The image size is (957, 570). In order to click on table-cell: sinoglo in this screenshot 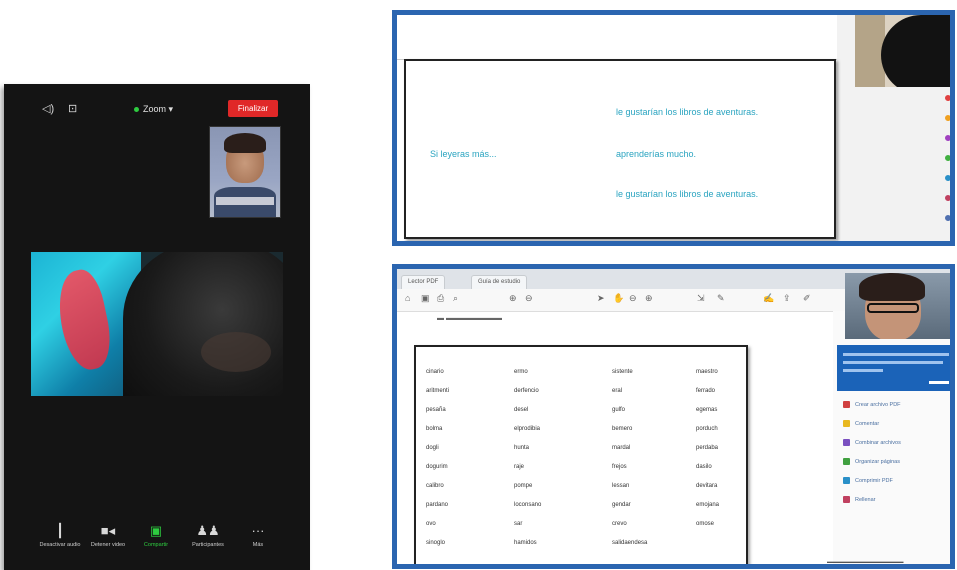, I will do `click(436, 543)`.